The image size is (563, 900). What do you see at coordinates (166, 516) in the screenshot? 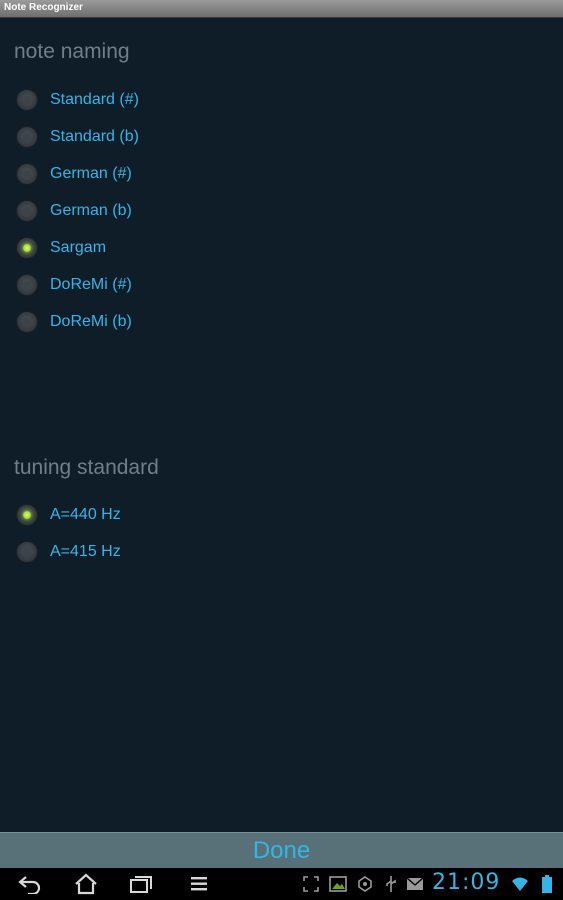
I see `tuning-option-a440: A=440 Hz` at bounding box center [166, 516].